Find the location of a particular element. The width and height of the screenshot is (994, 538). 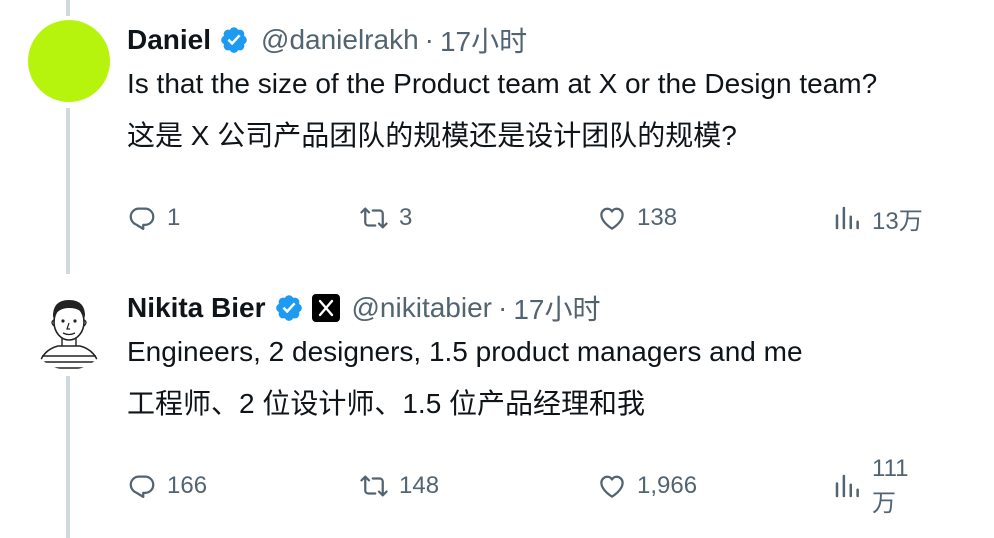

avatar-illustration is located at coordinates (69, 334).